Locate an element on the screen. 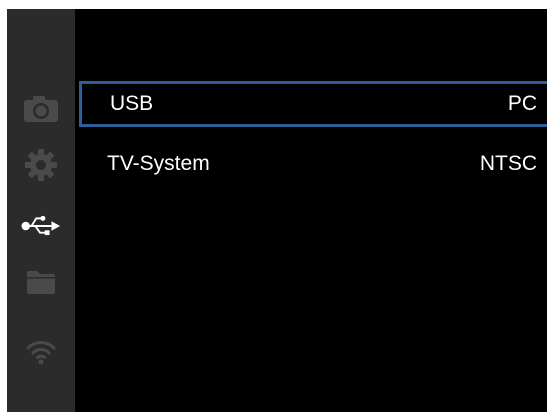  tv-system-setting-row: TV-System NTSC is located at coordinates (313, 164).